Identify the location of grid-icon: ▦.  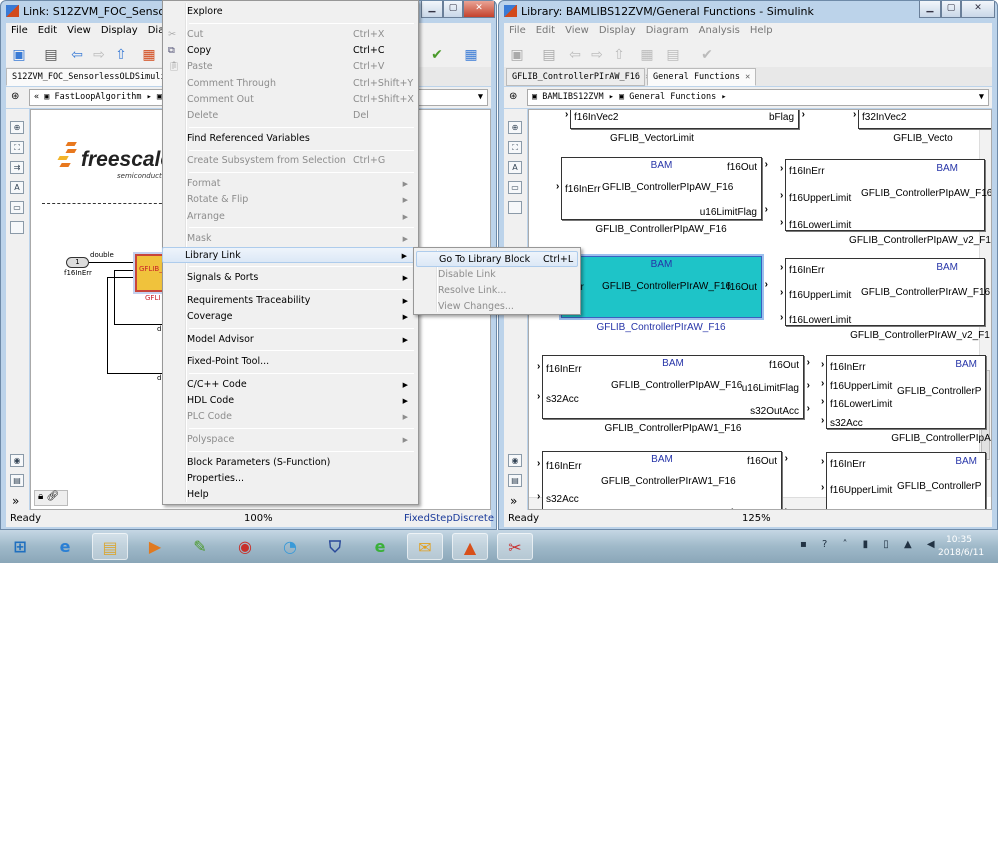
(471, 55).